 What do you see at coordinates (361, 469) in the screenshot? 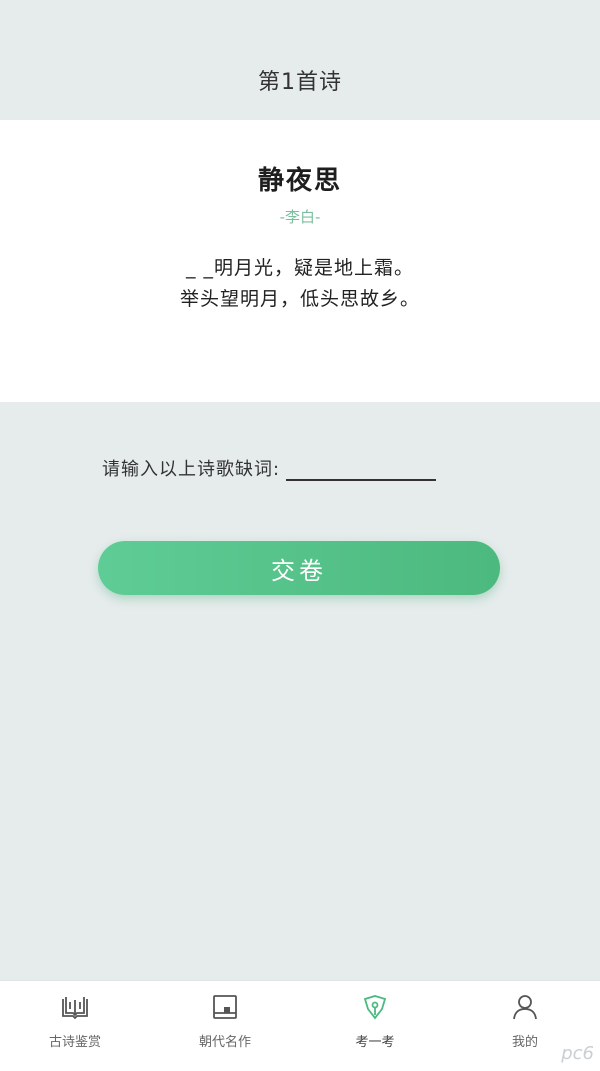
I see `answer-input` at bounding box center [361, 469].